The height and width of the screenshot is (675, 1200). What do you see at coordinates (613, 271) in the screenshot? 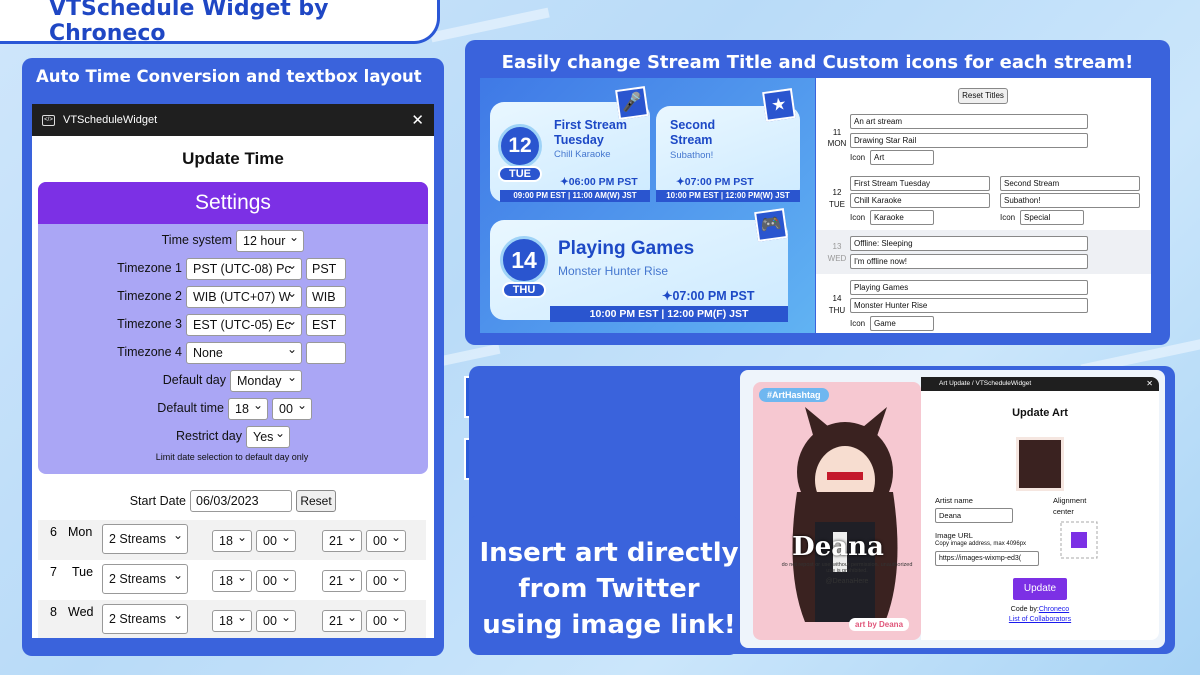
I see `stream-subtitle: Monster Hunter Rise` at bounding box center [613, 271].